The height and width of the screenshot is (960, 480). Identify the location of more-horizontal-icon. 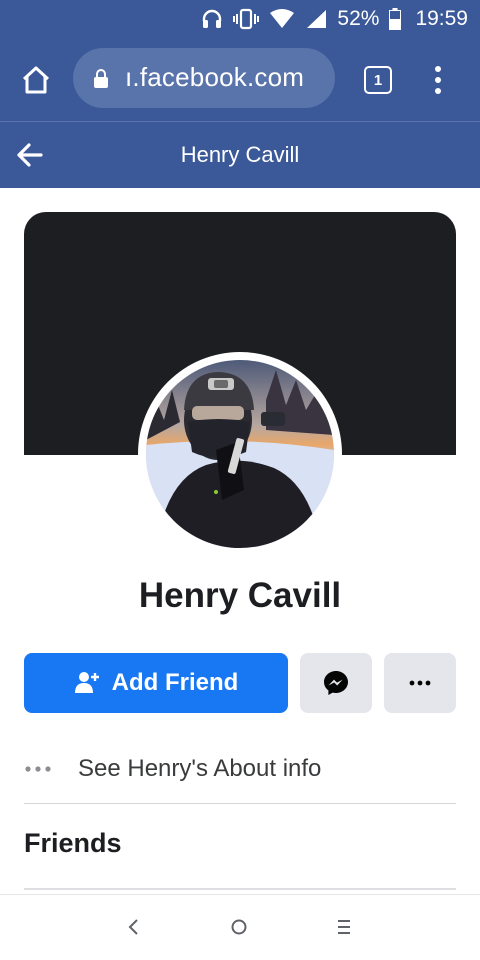
(420, 683).